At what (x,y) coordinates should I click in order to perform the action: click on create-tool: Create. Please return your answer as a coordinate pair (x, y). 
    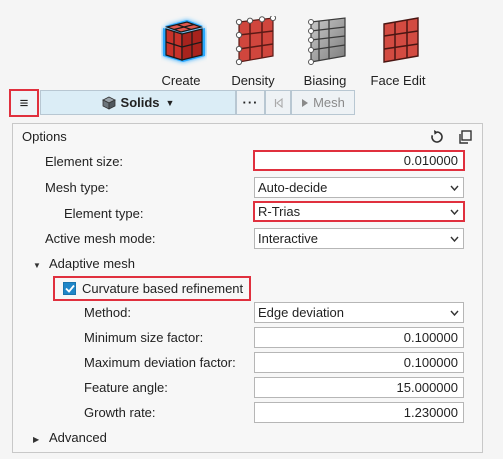
    Looking at the image, I should click on (181, 52).